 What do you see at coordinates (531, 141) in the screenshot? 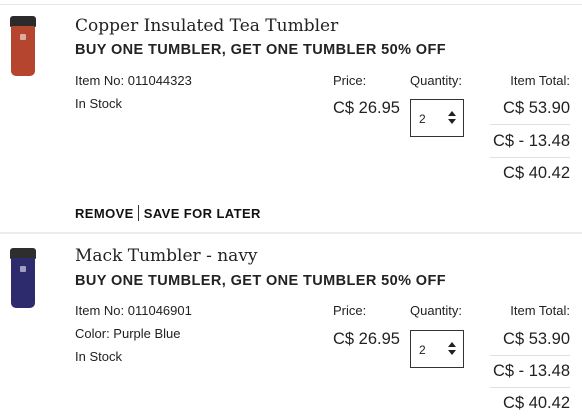
I see `item-discount-1: C$ - 13.48` at bounding box center [531, 141].